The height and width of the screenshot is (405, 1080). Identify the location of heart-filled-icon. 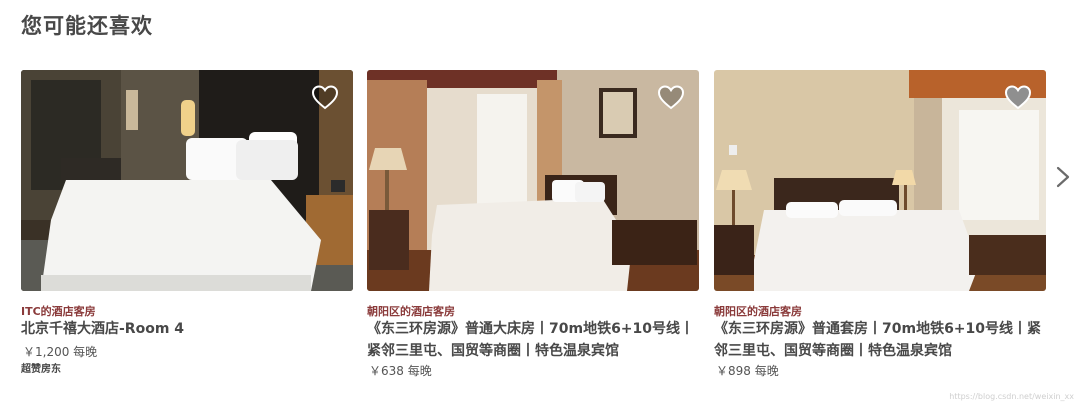
(1018, 97).